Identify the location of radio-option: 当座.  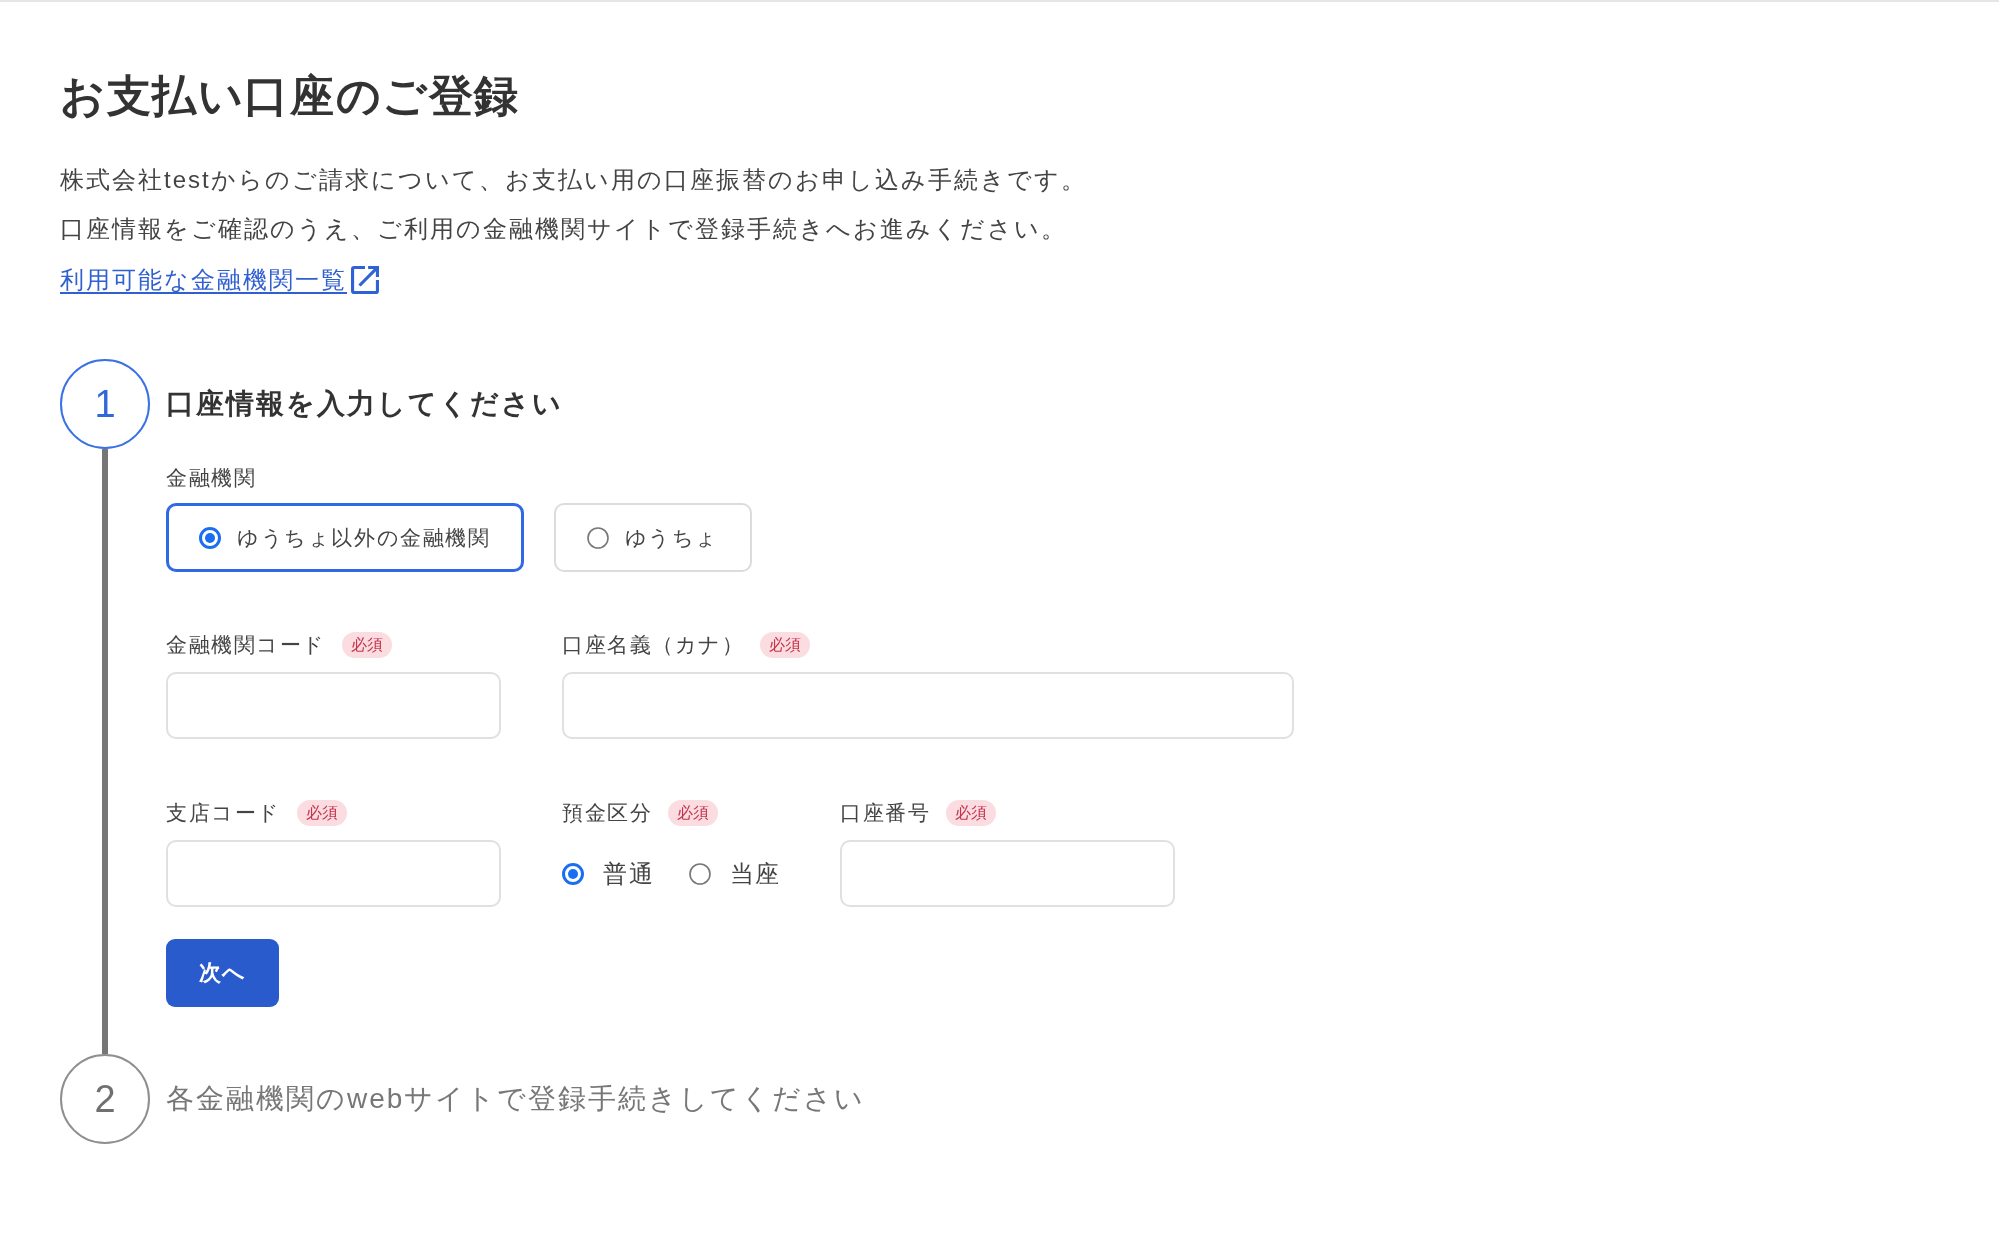
(735, 873).